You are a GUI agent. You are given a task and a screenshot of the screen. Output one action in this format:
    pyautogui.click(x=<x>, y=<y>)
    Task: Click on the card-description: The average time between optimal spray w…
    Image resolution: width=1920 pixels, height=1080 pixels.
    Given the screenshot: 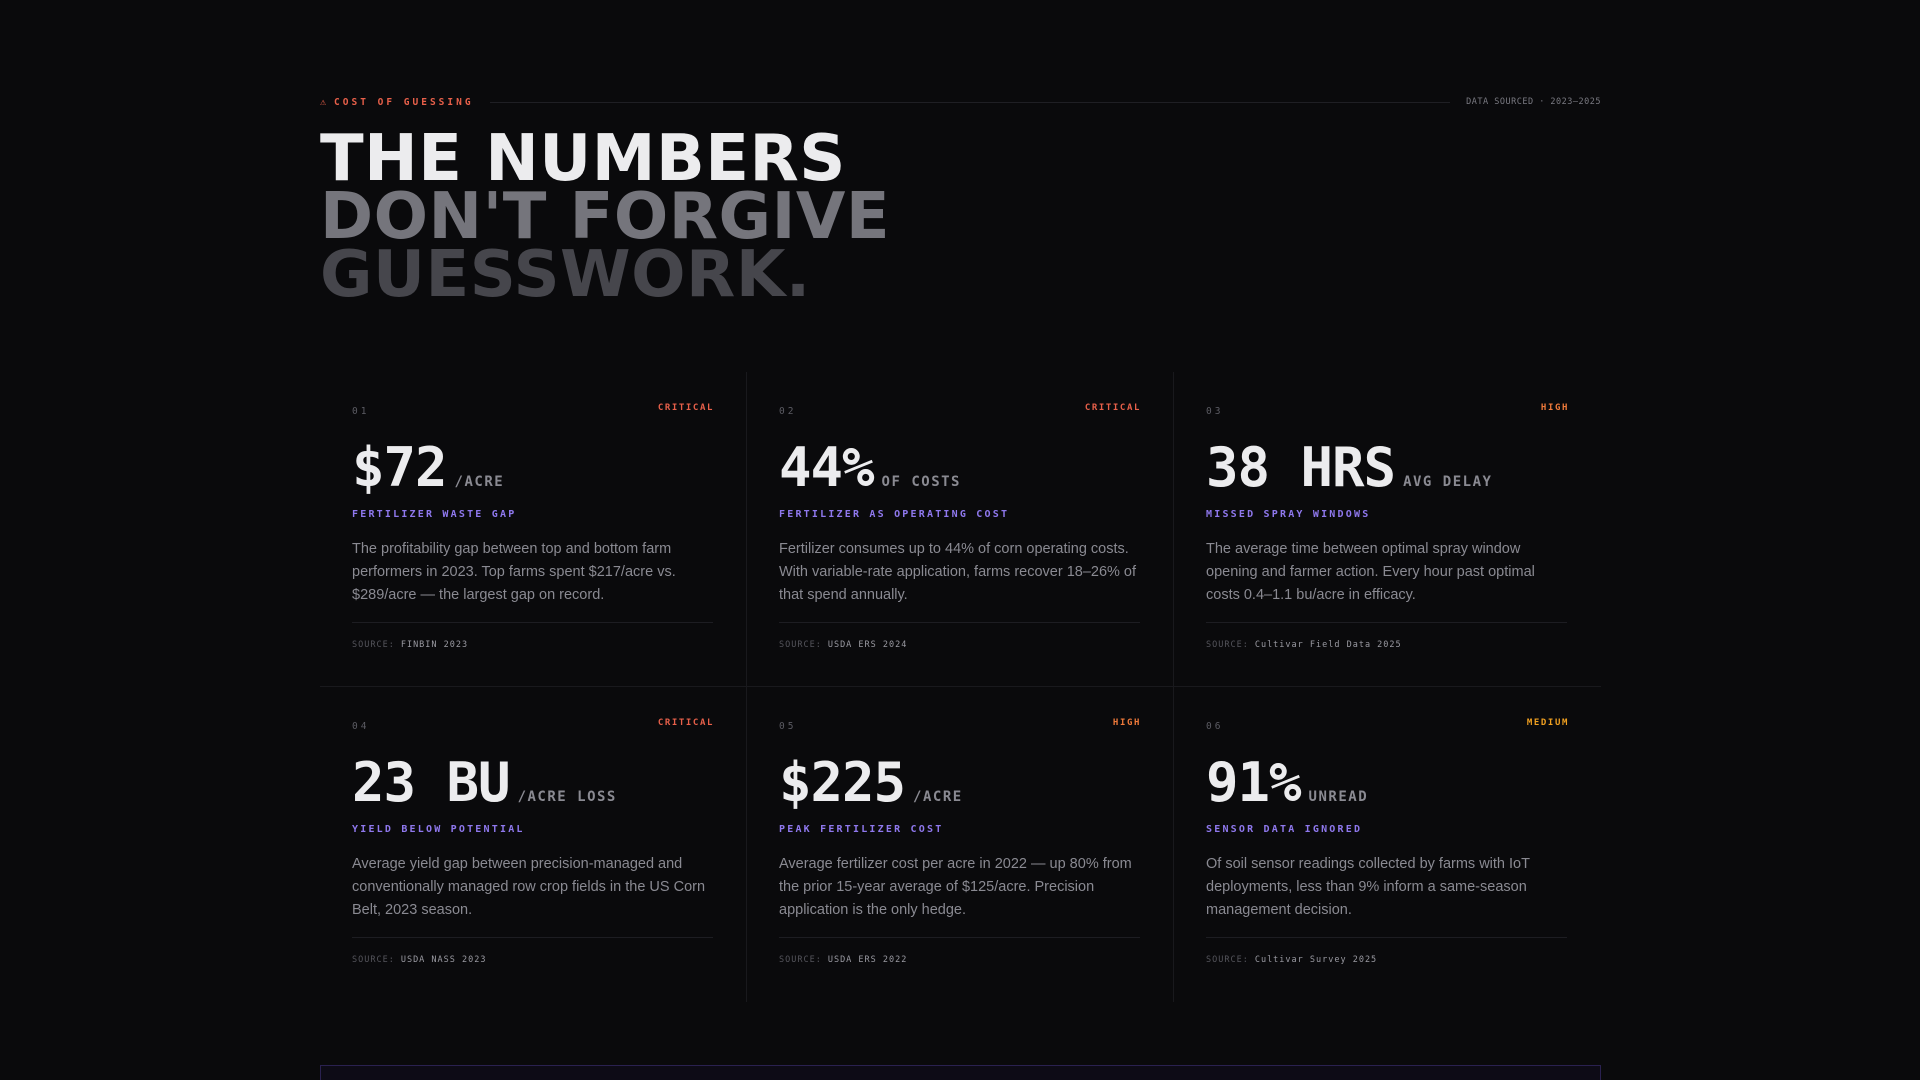 What is the action you would take?
    pyautogui.click(x=1370, y=572)
    